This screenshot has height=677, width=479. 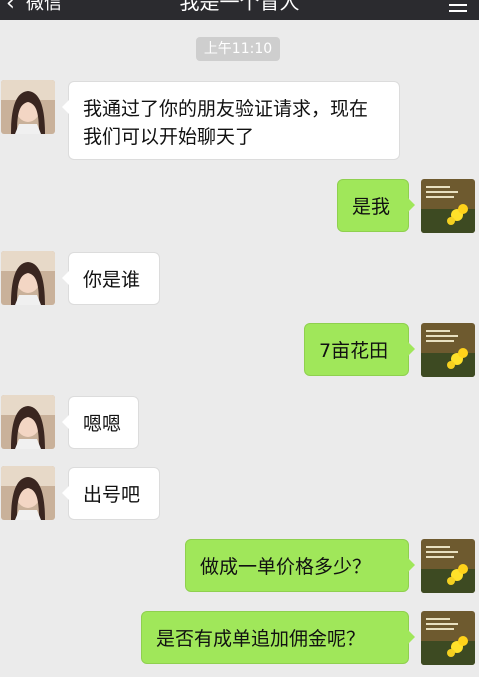 What do you see at coordinates (278, 637) in the screenshot?
I see `message-bubble-outgoing: 是否有成单追加佣金呢？` at bounding box center [278, 637].